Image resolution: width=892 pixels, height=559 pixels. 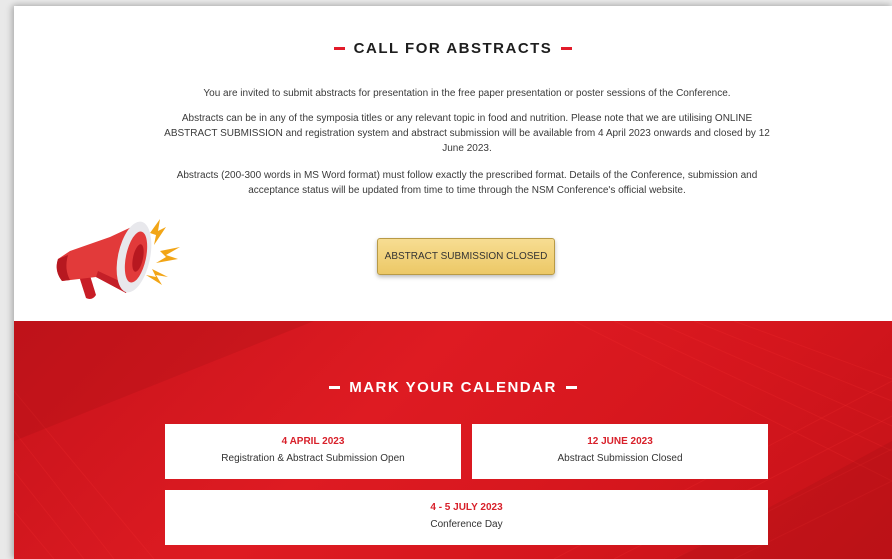 What do you see at coordinates (466, 507) in the screenshot?
I see `event-date: 4 - 5 JULY 2023` at bounding box center [466, 507].